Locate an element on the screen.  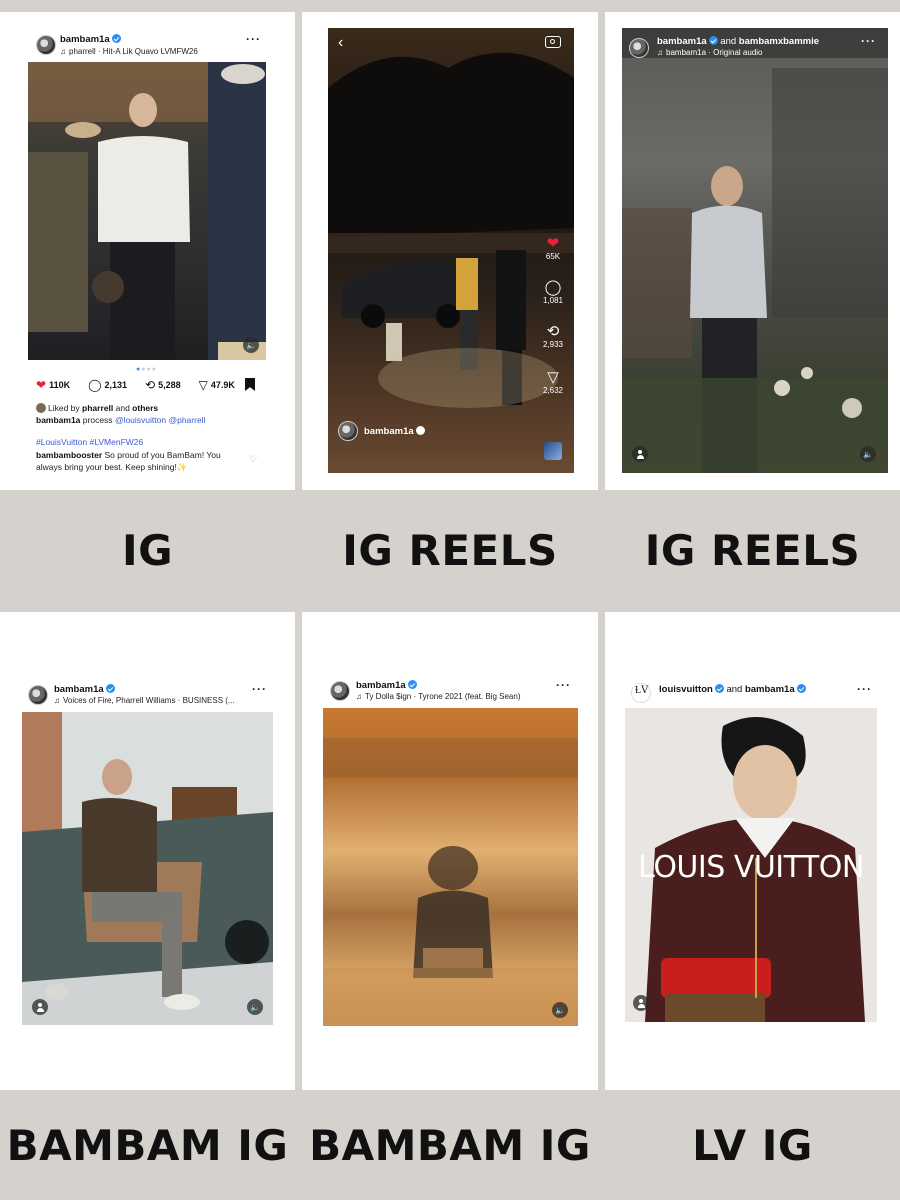
comments-count: 2,131 is located at coordinates (116, 385).